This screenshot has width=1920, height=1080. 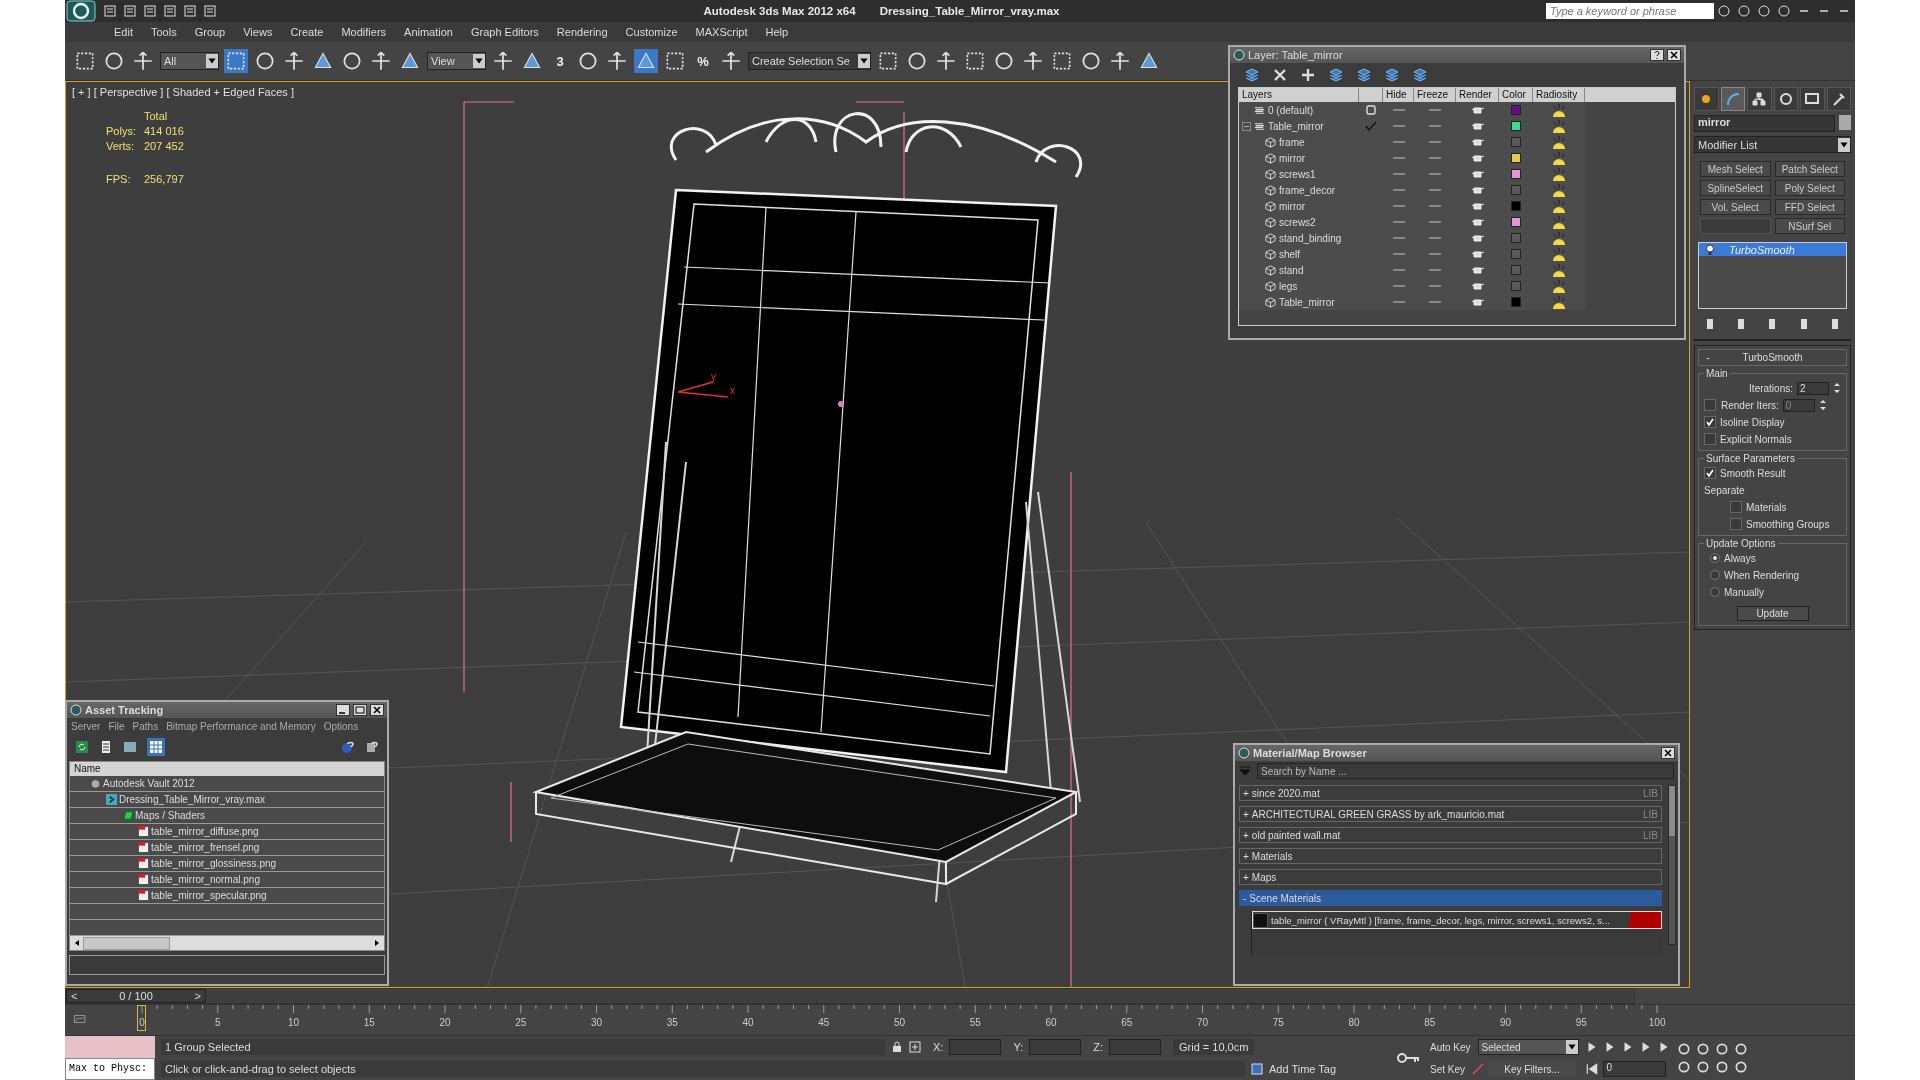 What do you see at coordinates (1288, 286) in the screenshot?
I see `layer-name: legs` at bounding box center [1288, 286].